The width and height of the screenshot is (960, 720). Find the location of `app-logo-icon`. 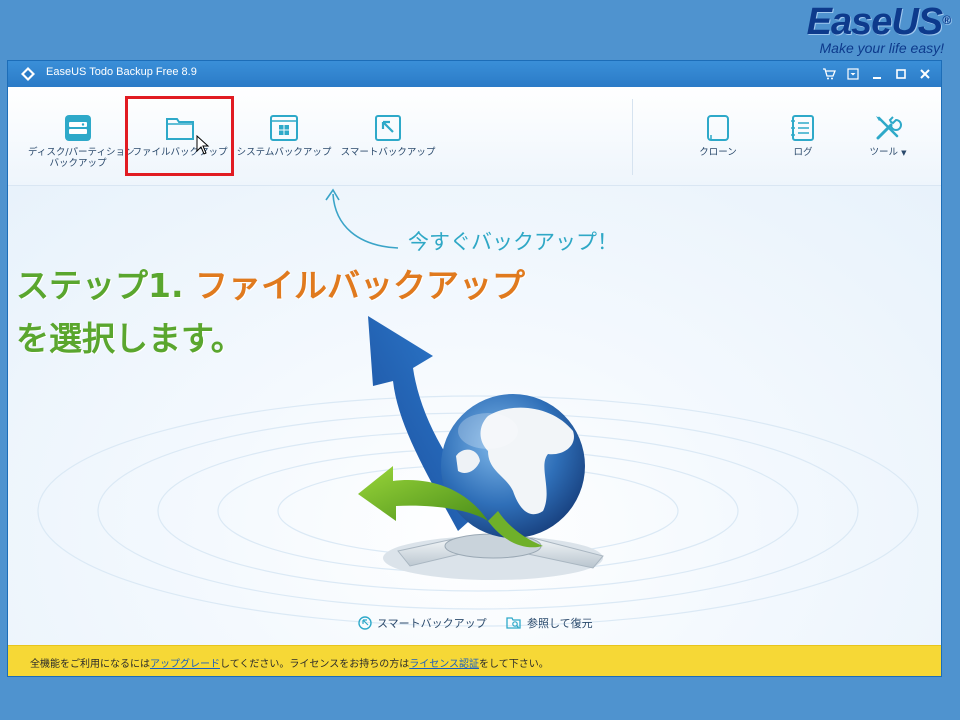

app-logo-icon is located at coordinates (28, 74).